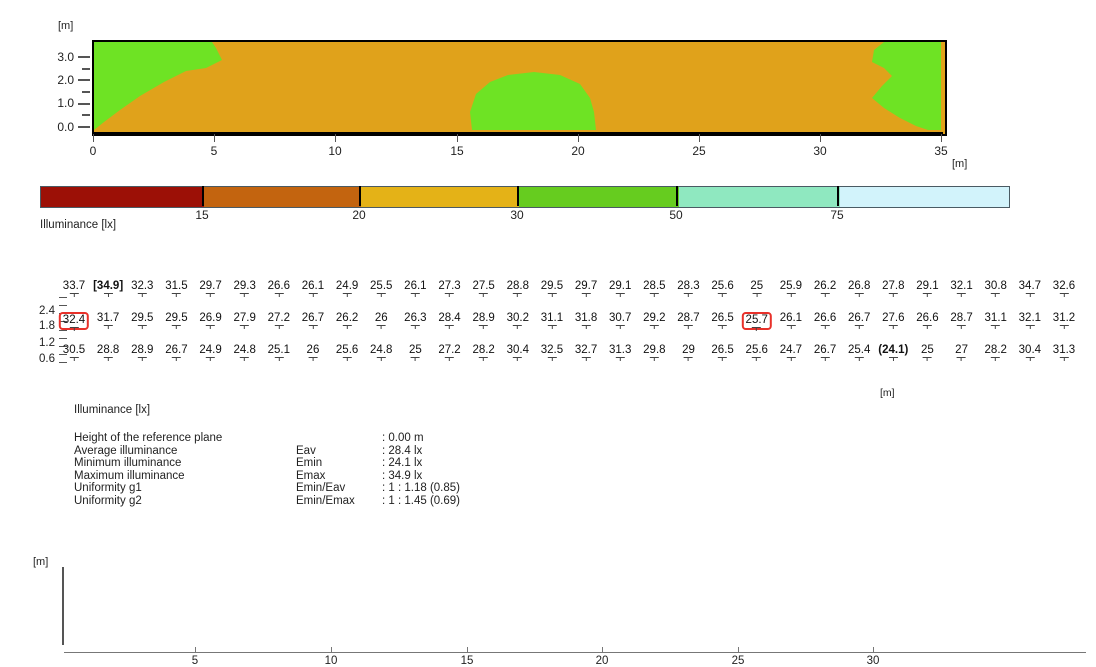  Describe the element at coordinates (961, 350) in the screenshot. I see `grid-value-text: 27` at that location.